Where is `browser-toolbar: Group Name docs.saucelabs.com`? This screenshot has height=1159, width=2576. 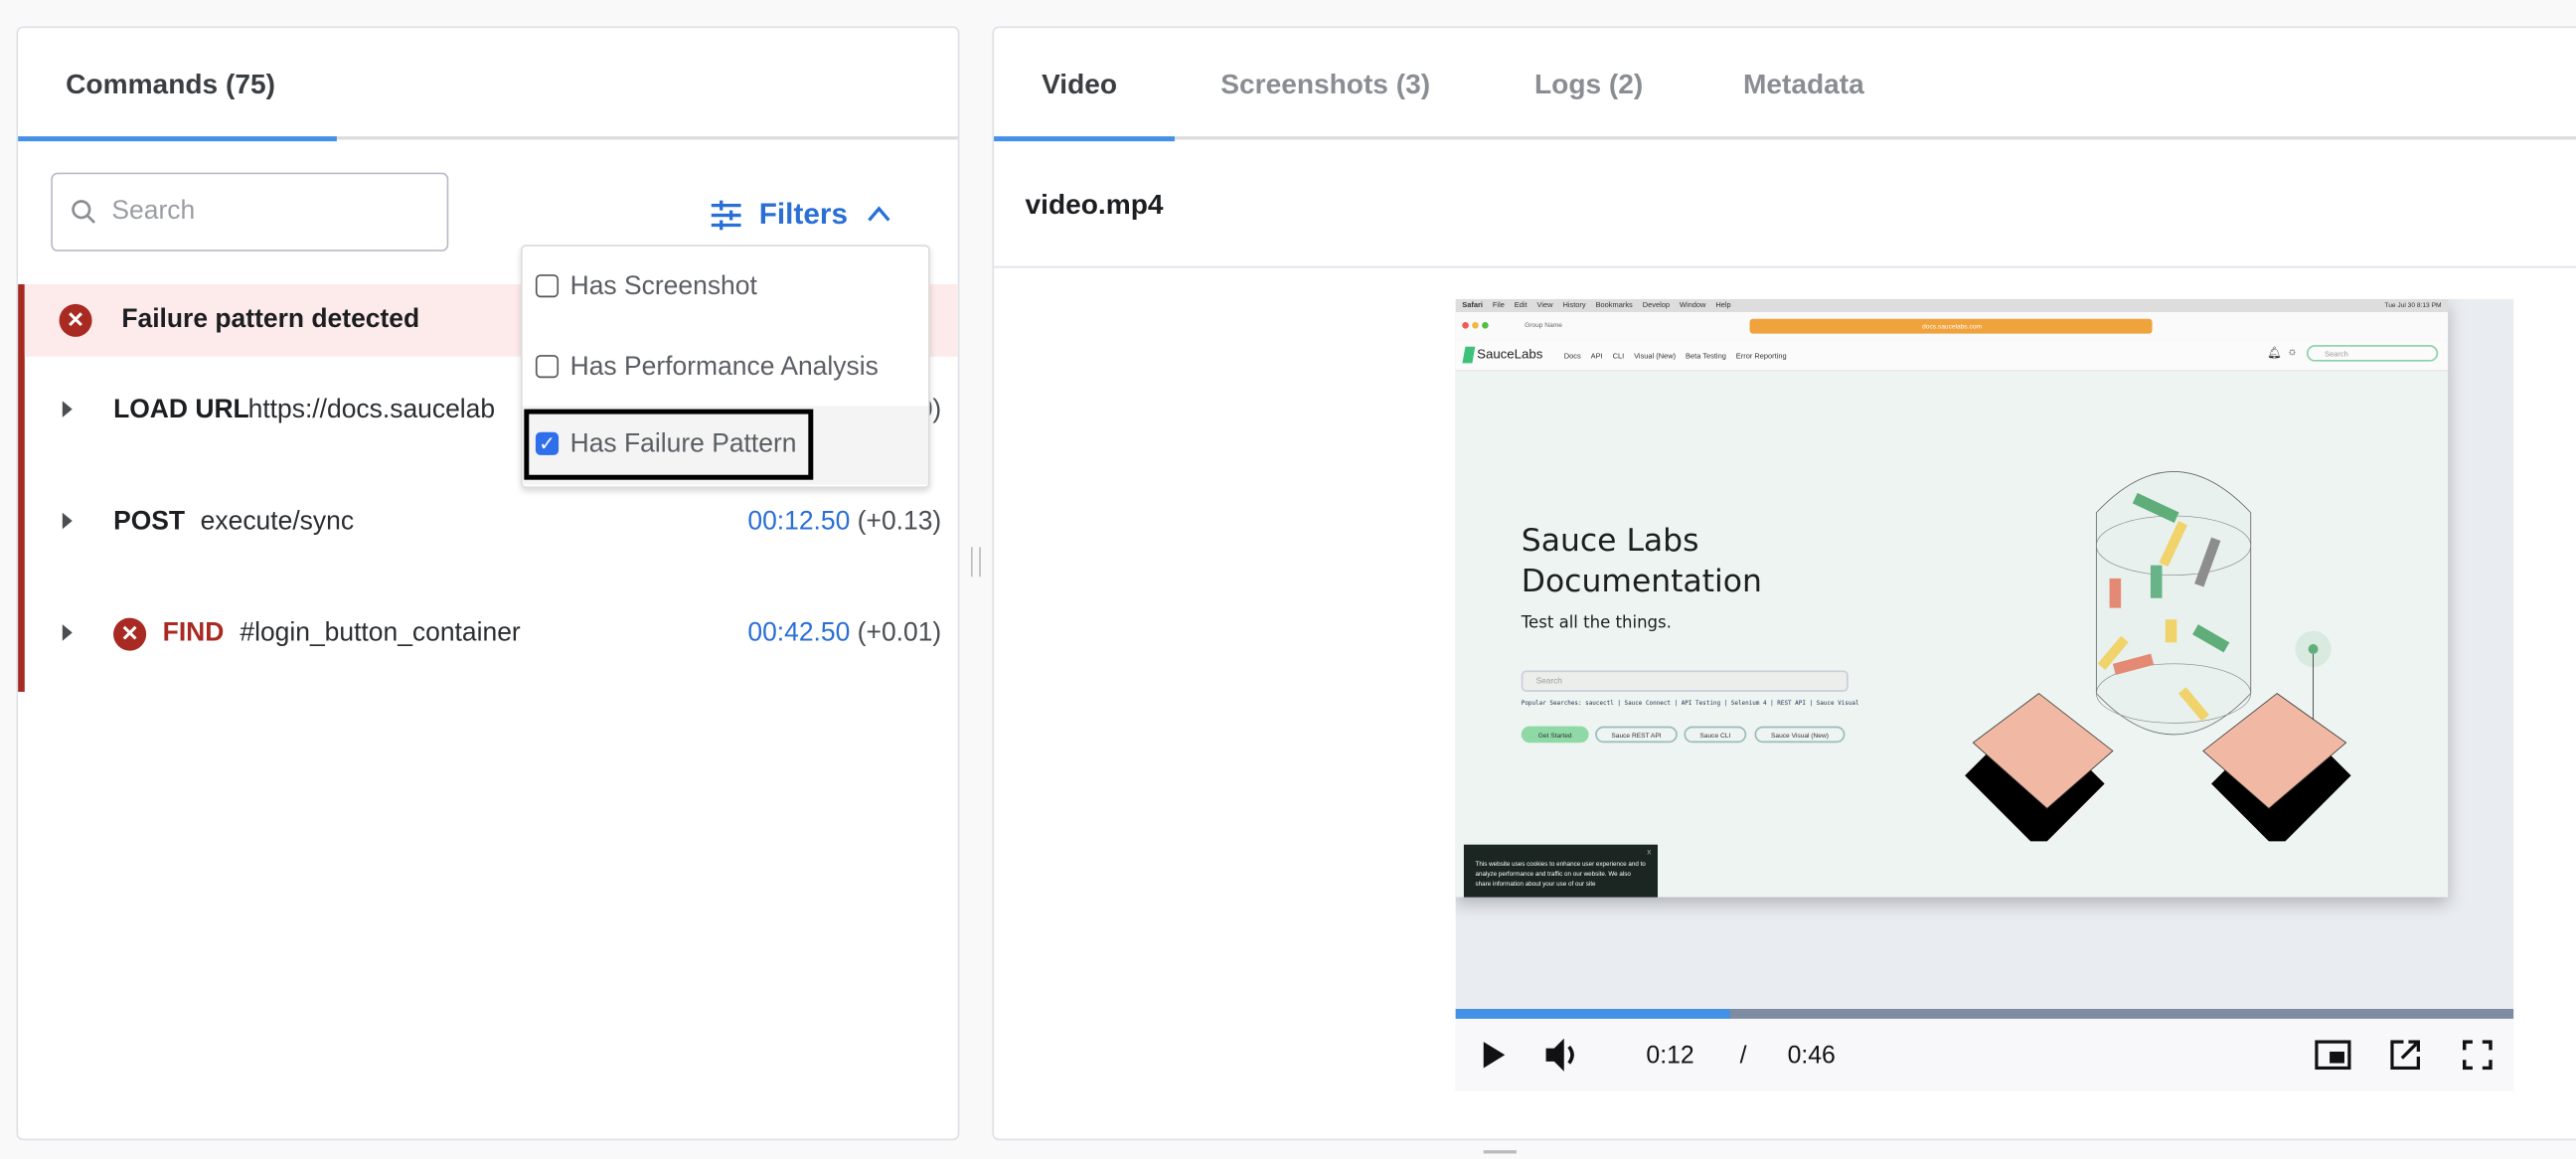 browser-toolbar: Group Name docs.saucelabs.com is located at coordinates (1952, 327).